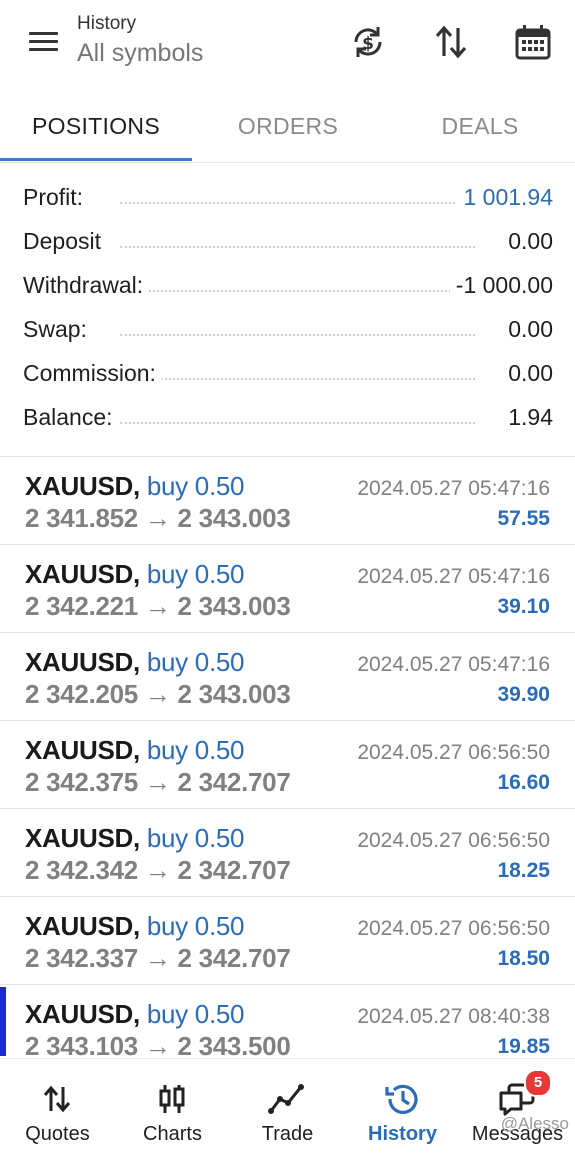 This screenshot has height=1164, width=575. Describe the element at coordinates (287, 376) in the screenshot. I see `summary-row-commission: Commission: 0.00` at that location.